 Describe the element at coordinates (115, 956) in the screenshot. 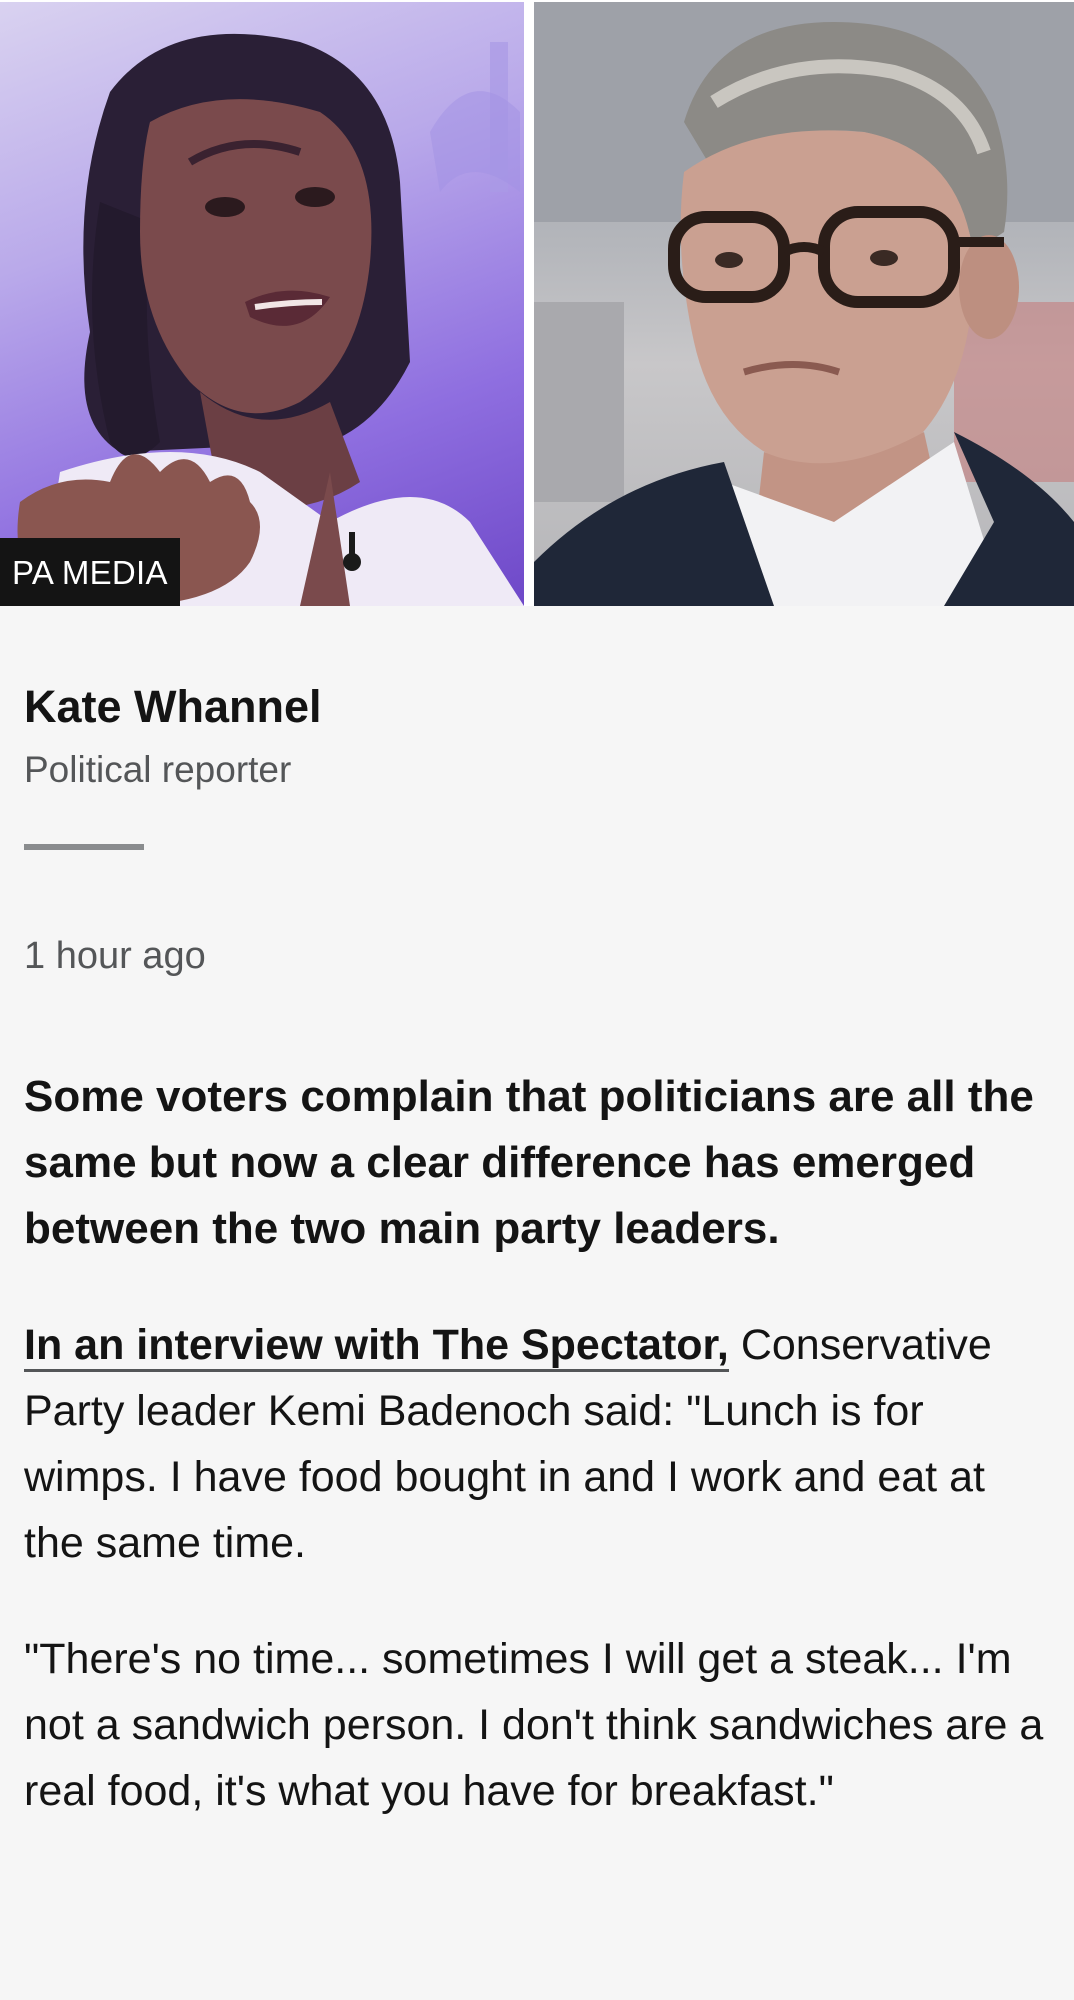

I see `timestamp: 1 hour ago` at that location.